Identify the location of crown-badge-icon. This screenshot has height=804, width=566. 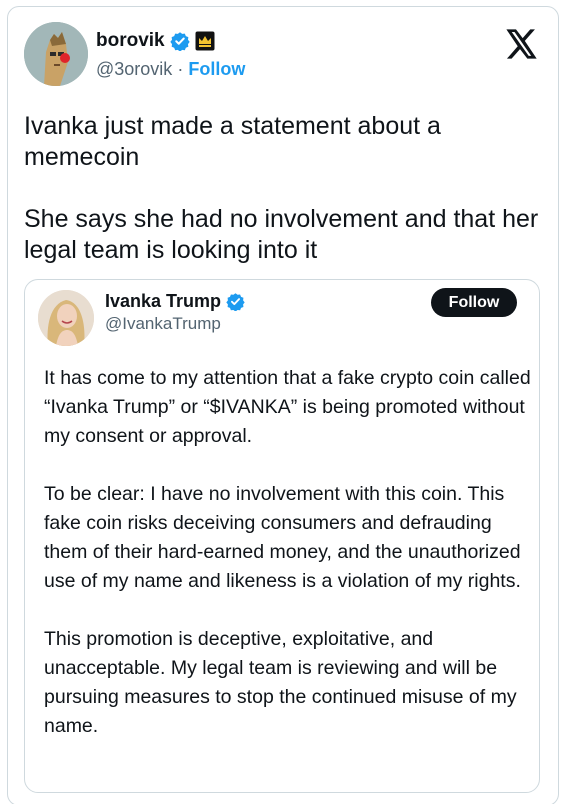
(205, 41).